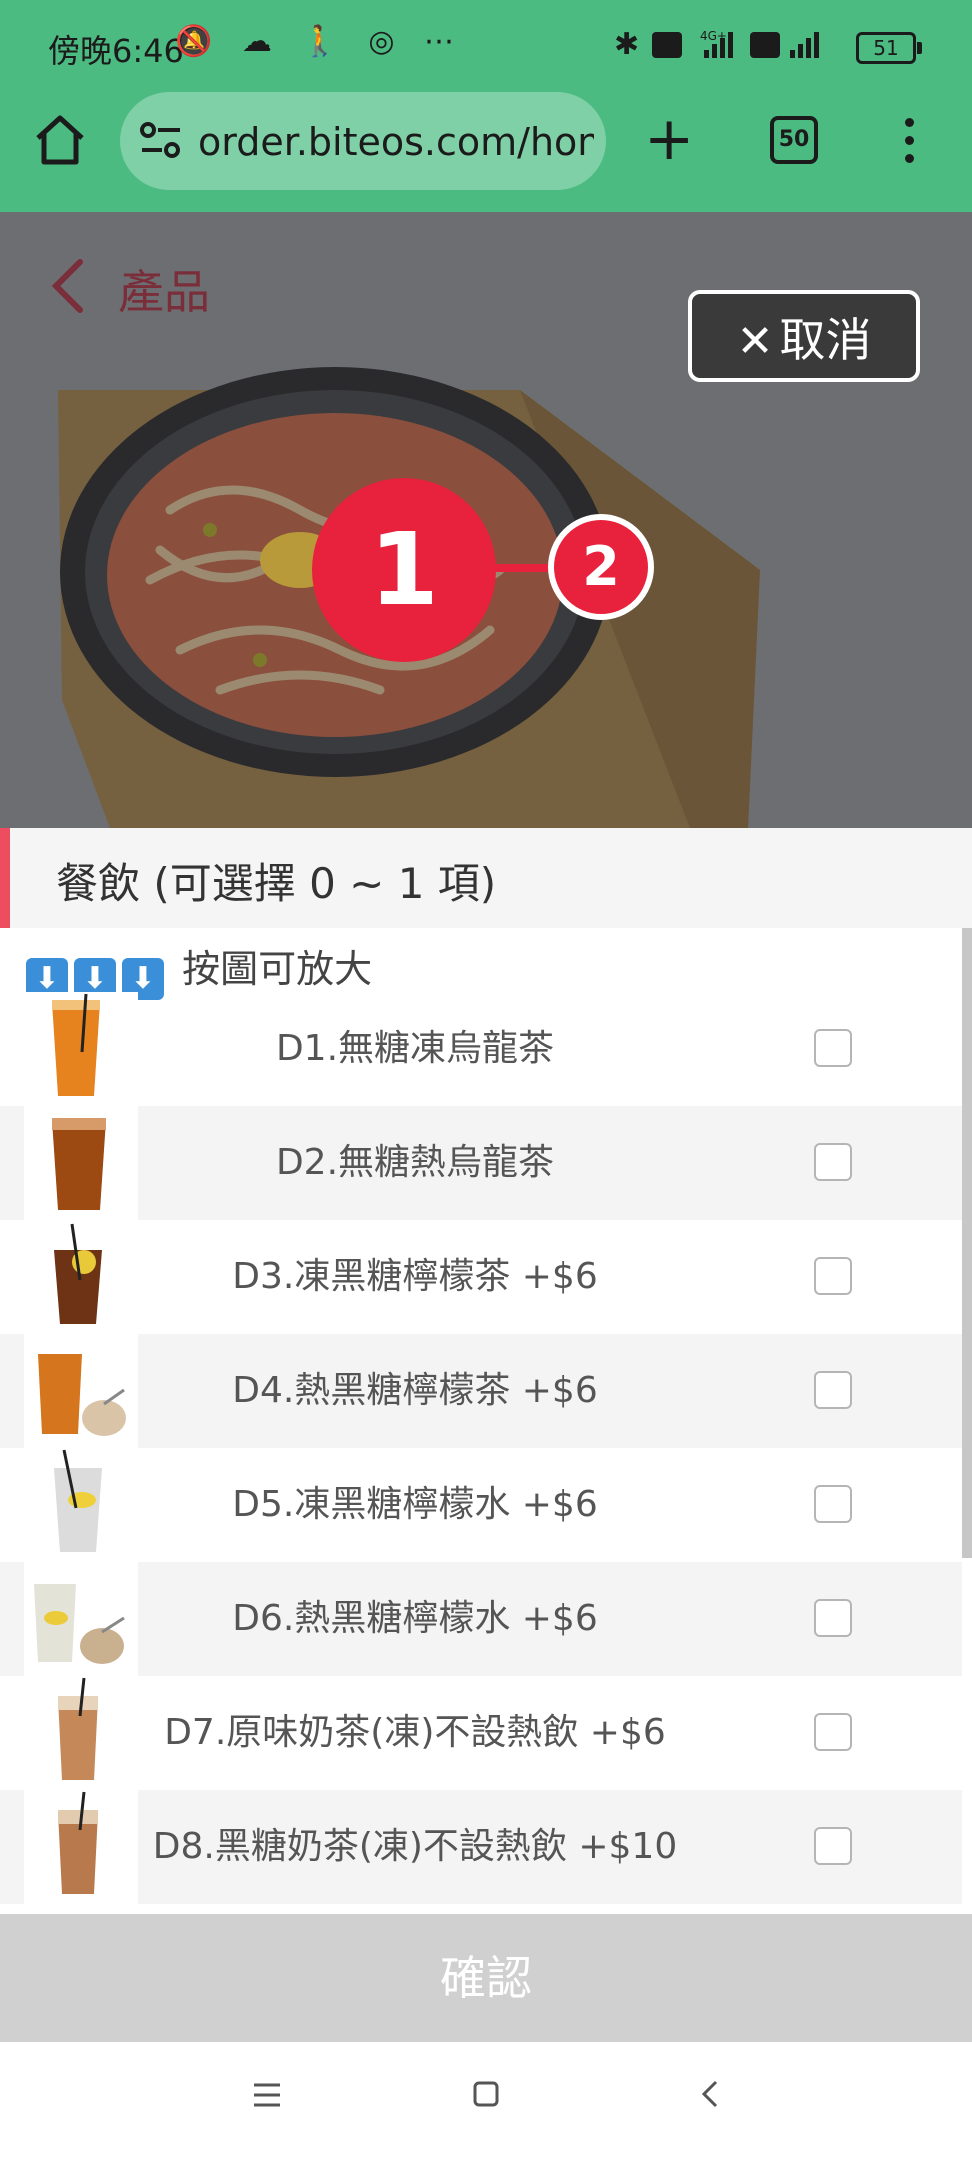 This screenshot has height=2160, width=972. What do you see at coordinates (716, 44) in the screenshot?
I see `signal-icon: ✱ 4G+` at bounding box center [716, 44].